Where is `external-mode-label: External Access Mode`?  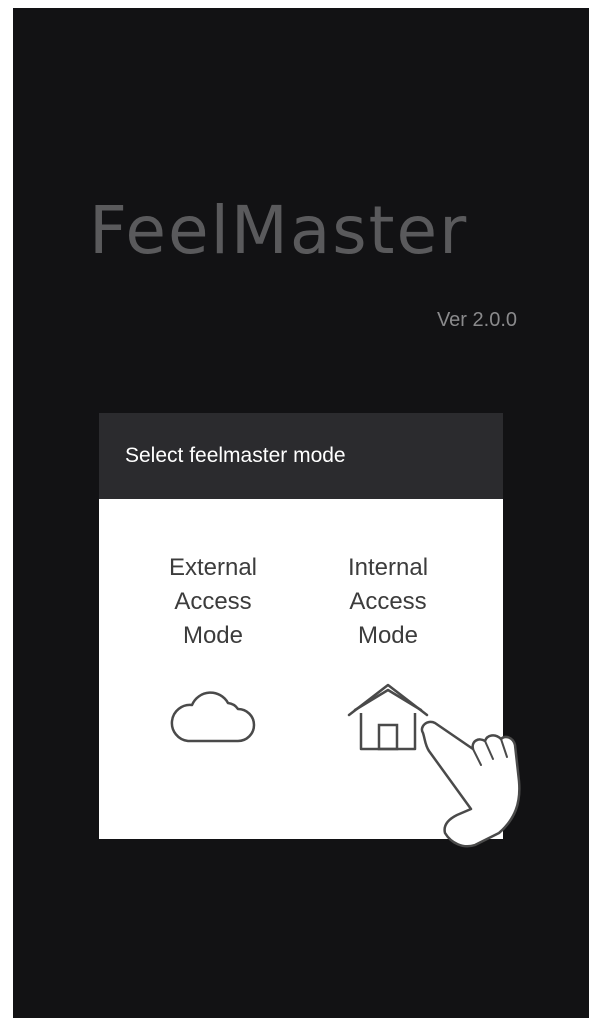
external-mode-label: External Access Mode is located at coordinates (213, 601).